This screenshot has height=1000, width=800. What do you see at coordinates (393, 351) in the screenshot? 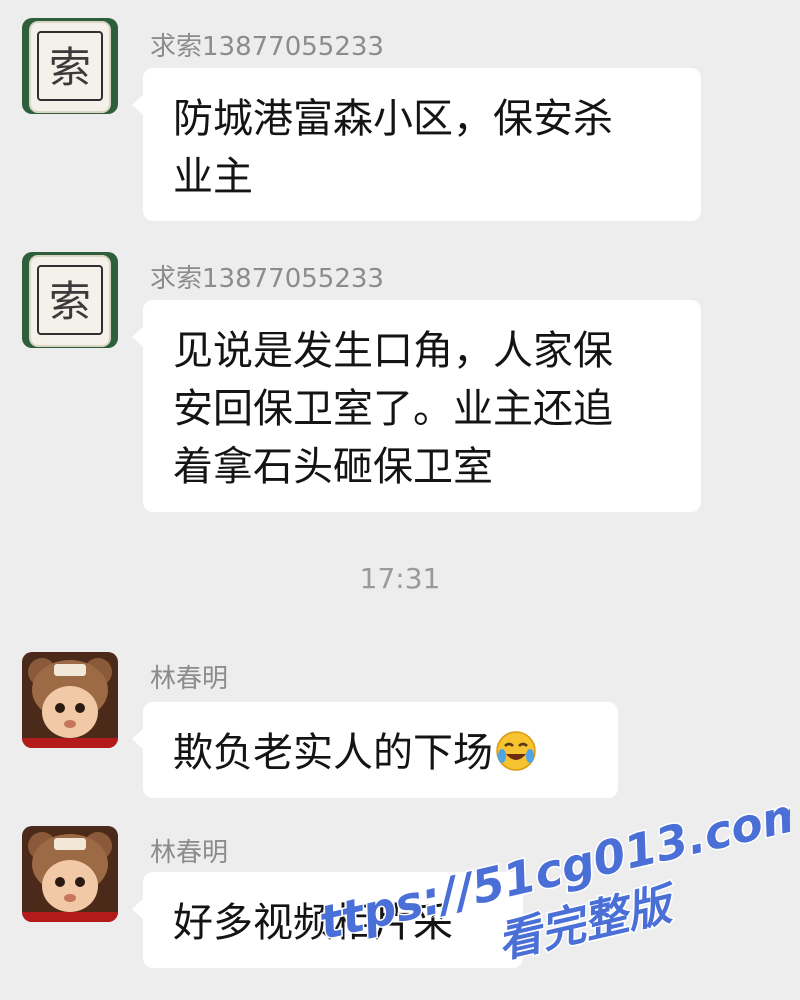
I see `message-text-line: 见说是发生口角，人家保` at bounding box center [393, 351].